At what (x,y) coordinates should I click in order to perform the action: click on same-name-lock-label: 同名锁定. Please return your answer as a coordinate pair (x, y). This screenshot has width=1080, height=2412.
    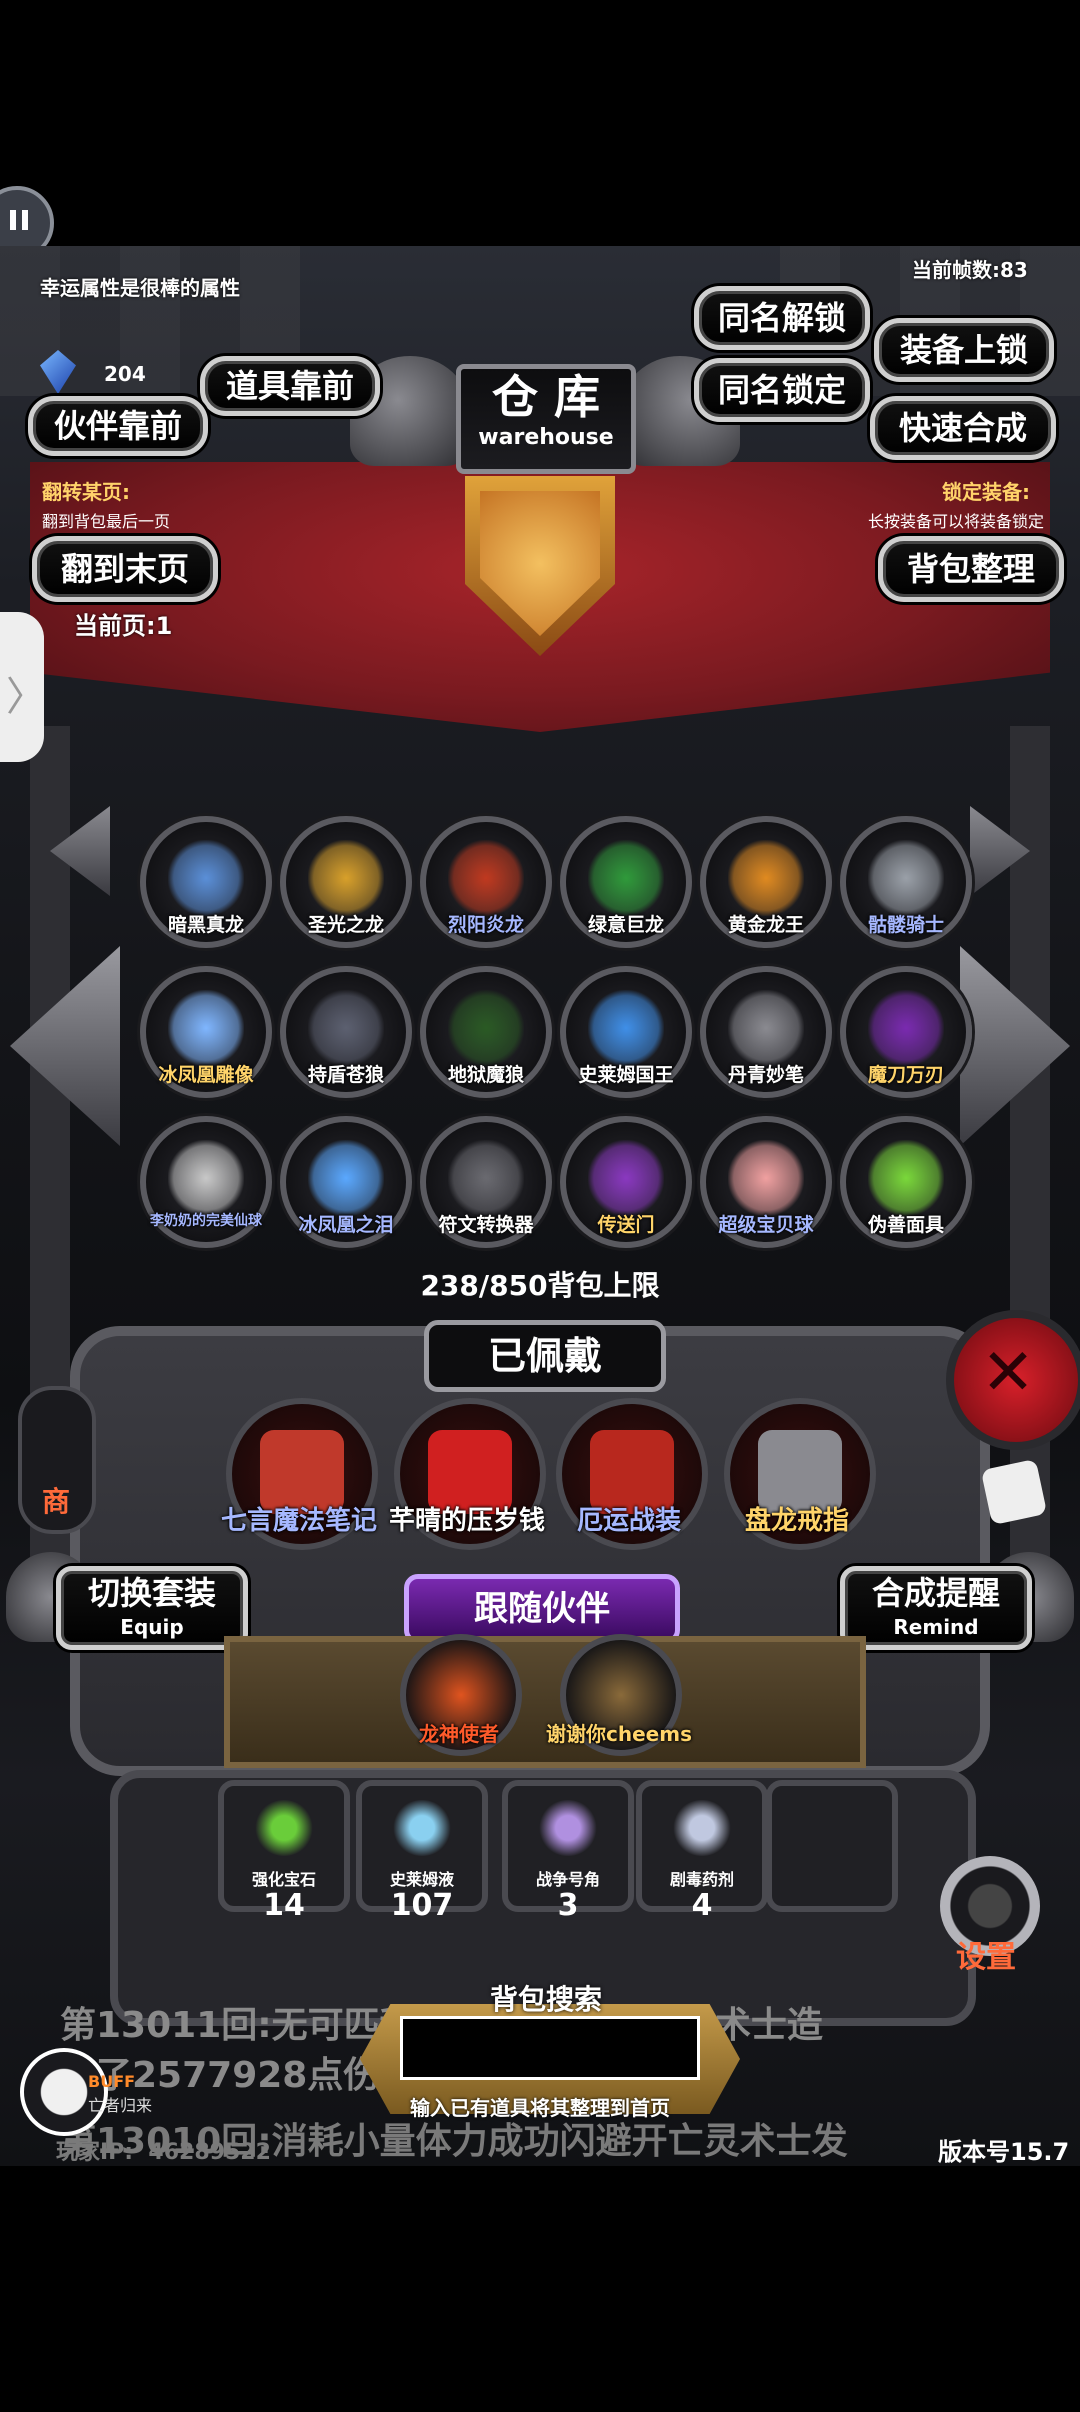
    Looking at the image, I should click on (781, 390).